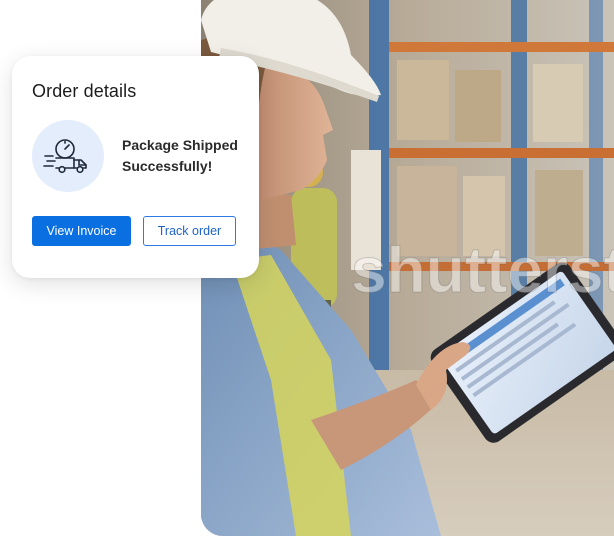 The image size is (614, 536). I want to click on watermark-text: shutterstock, so click(482, 270).